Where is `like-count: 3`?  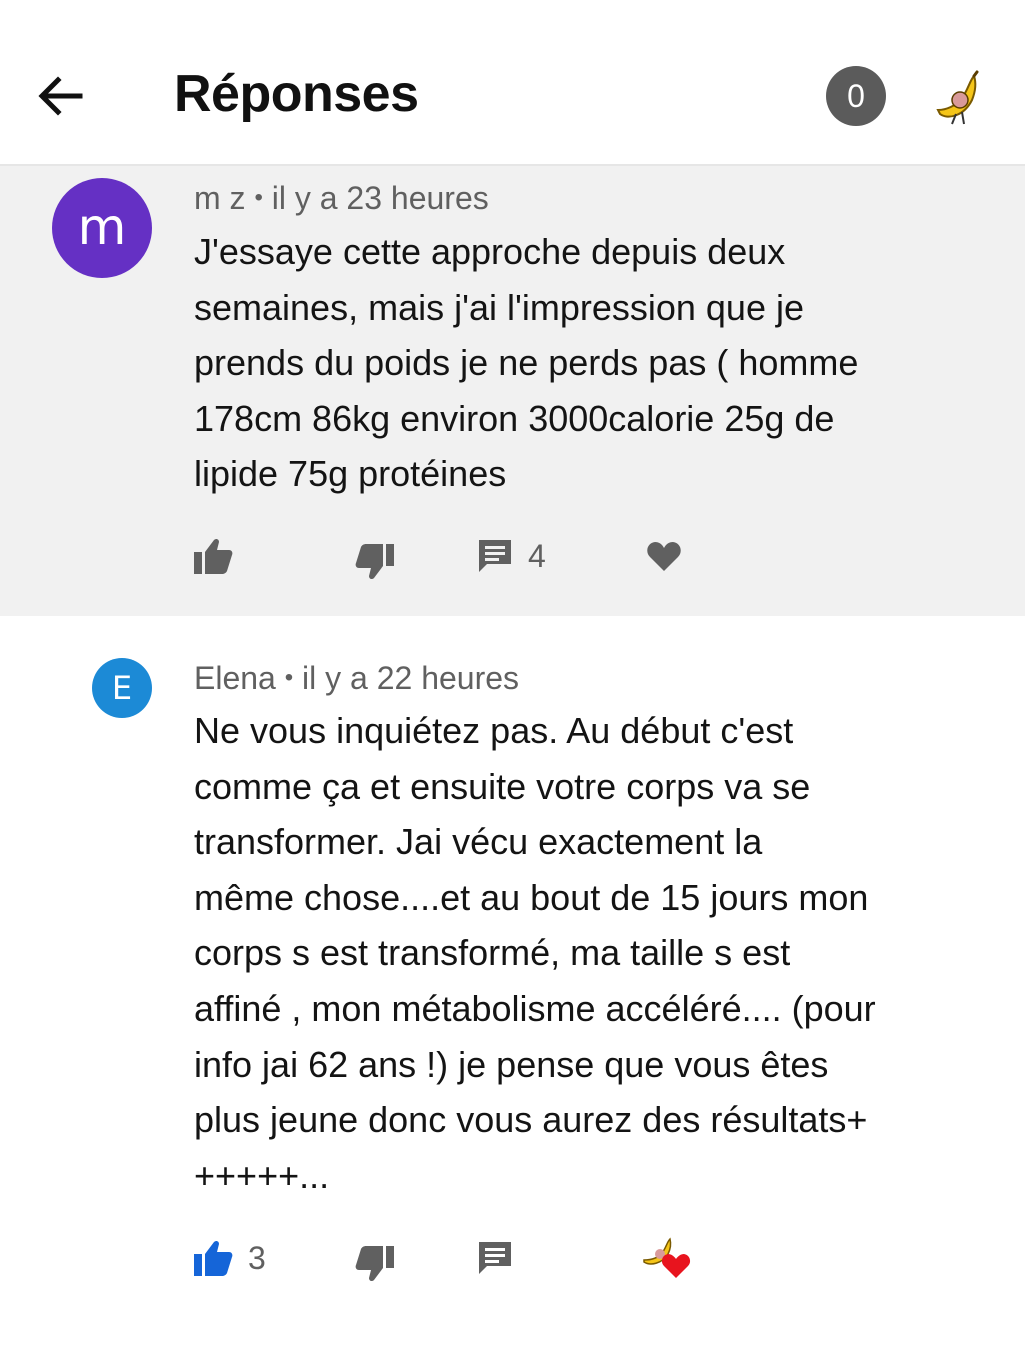
like-count: 3 is located at coordinates (257, 1257).